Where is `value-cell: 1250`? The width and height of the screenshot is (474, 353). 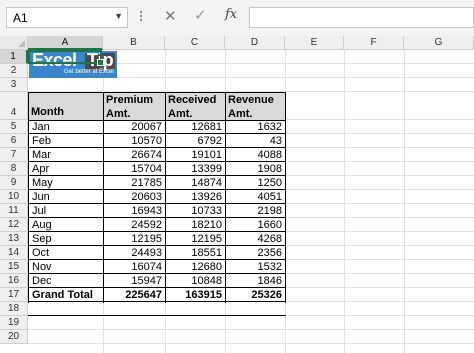
value-cell: 1250 is located at coordinates (255, 182).